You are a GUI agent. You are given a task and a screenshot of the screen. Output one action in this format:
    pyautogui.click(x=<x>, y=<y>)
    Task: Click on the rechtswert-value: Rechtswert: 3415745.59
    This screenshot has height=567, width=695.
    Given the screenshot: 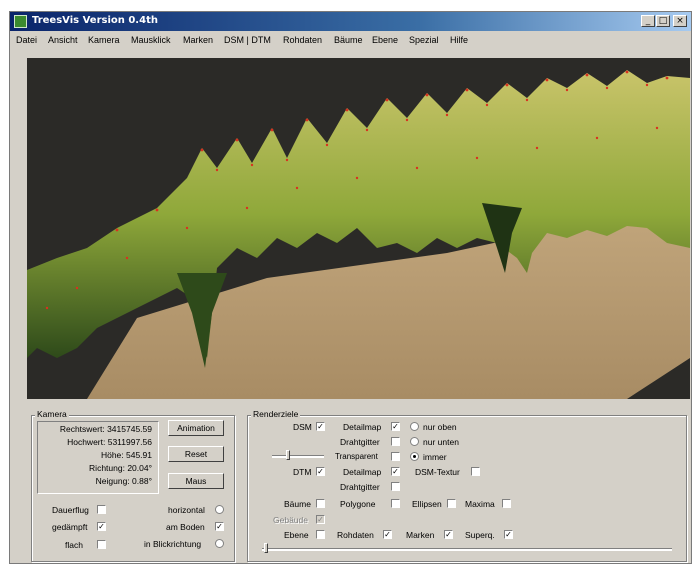 What is the action you would take?
    pyautogui.click(x=105, y=429)
    